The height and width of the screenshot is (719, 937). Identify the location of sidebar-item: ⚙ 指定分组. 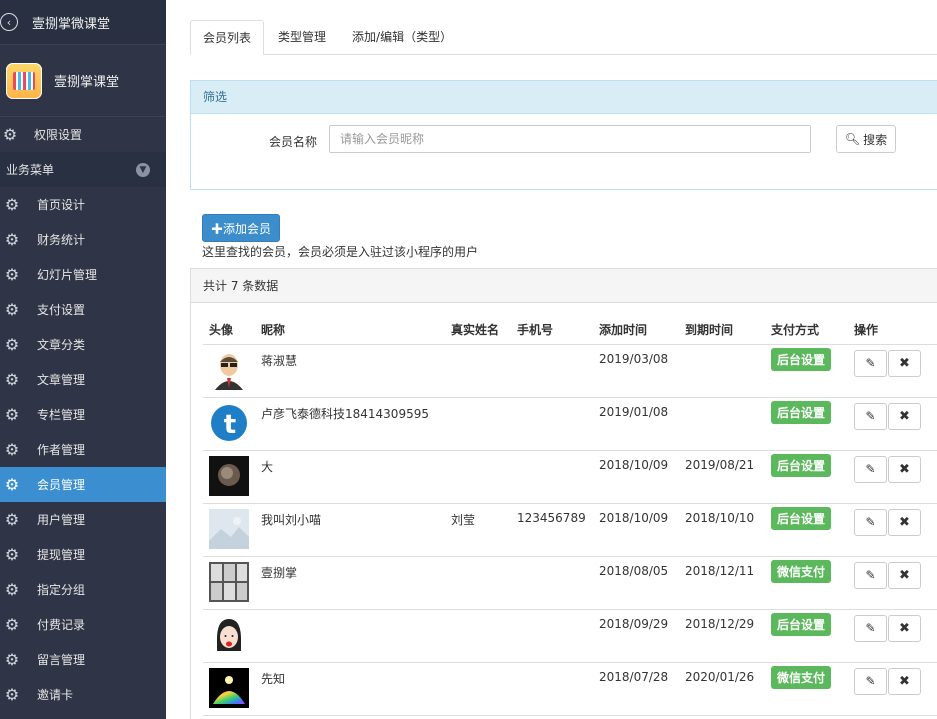
(83, 589).